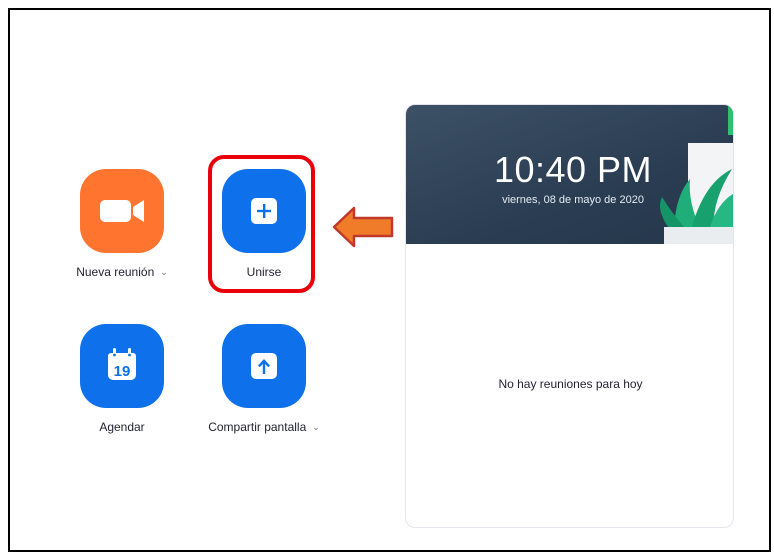 This screenshot has width=774, height=554. Describe the element at coordinates (573, 200) in the screenshot. I see `current-date: viernes, 08 de mayo de 2020` at that location.